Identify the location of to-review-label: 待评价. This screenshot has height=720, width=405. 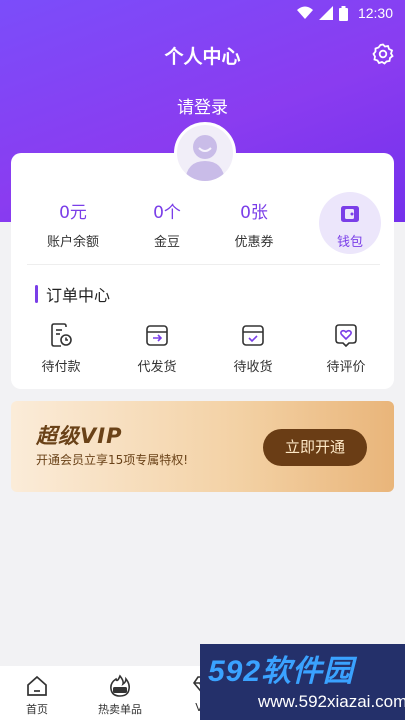
(346, 367).